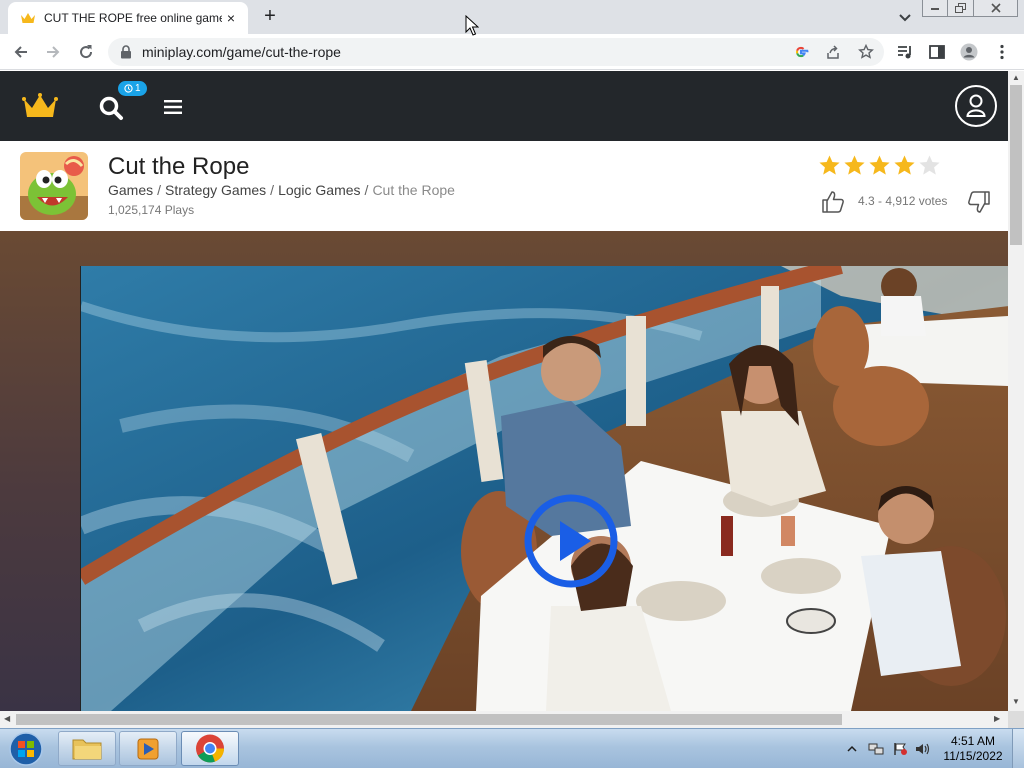 This screenshot has width=1024, height=768. I want to click on play-button-icon, so click(571, 541).